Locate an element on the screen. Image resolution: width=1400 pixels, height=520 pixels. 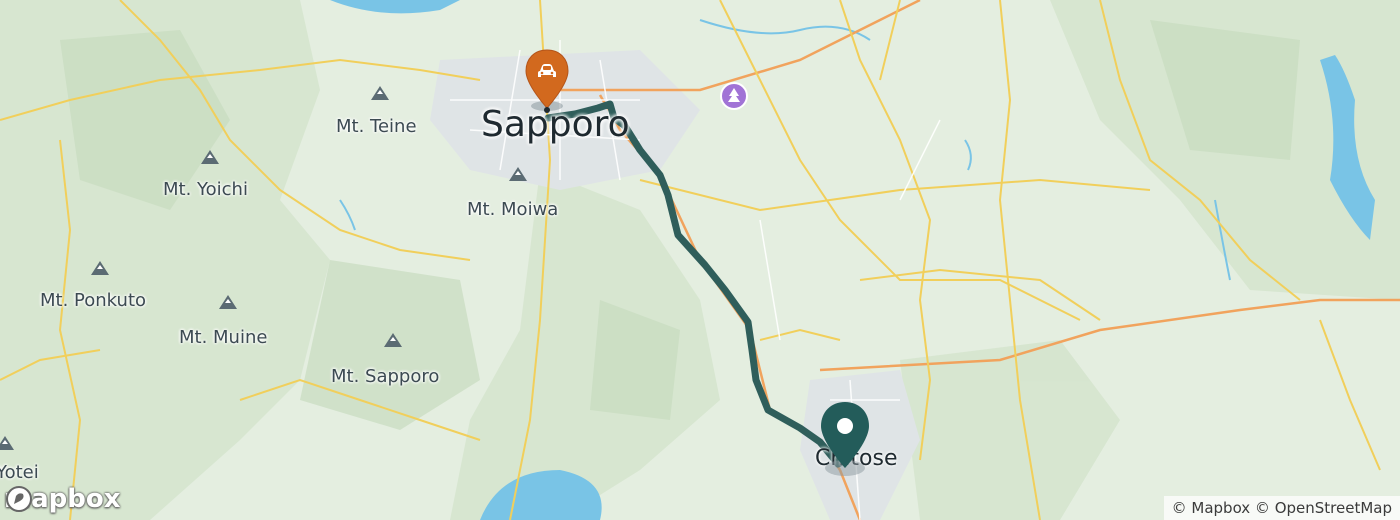
mountain-label-sapporo: Mt. Sapporo is located at coordinates (385, 376).